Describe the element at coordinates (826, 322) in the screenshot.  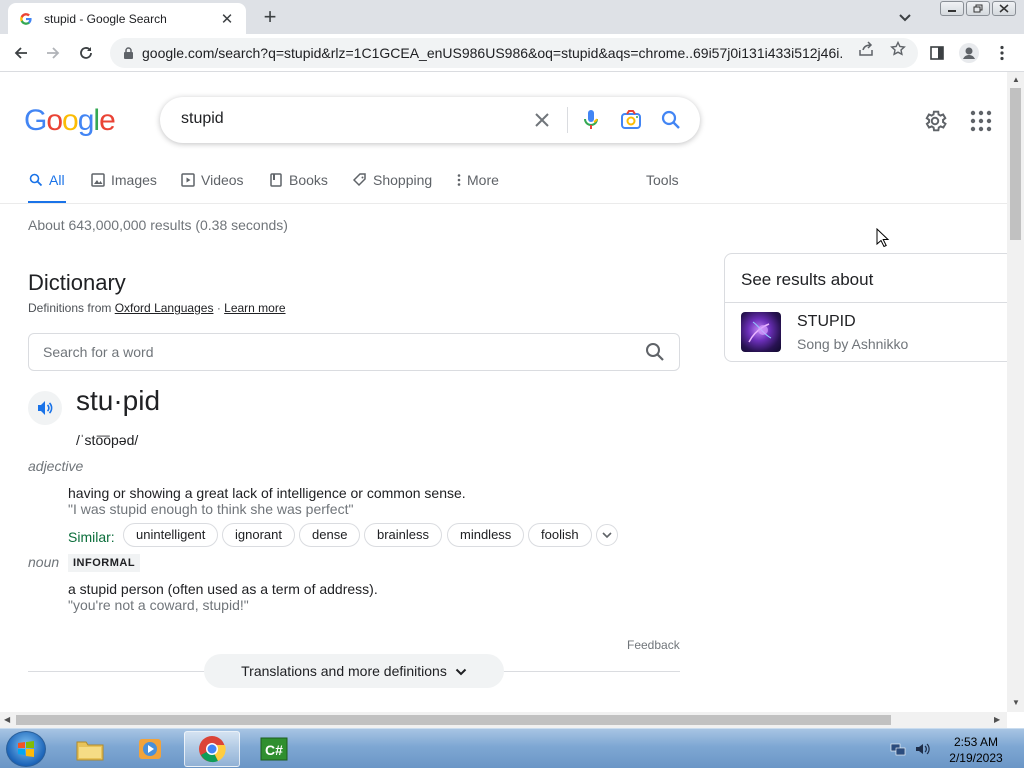
I see `entity-title-link: STUPID` at that location.